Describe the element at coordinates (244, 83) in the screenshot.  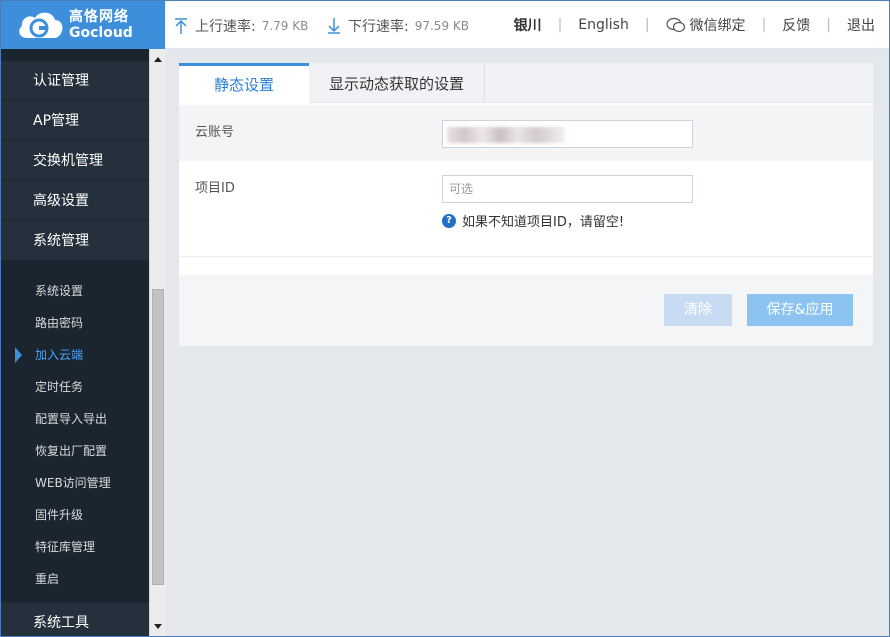
I see `tab-static-settings: 静态设置` at that location.